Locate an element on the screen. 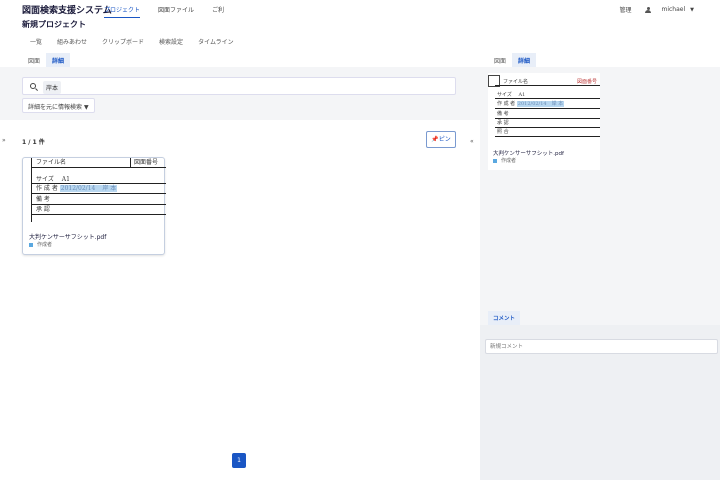 Image resolution: width=720 pixels, height=480 pixels. chevron-down-icon: ▼ is located at coordinates (86, 107).